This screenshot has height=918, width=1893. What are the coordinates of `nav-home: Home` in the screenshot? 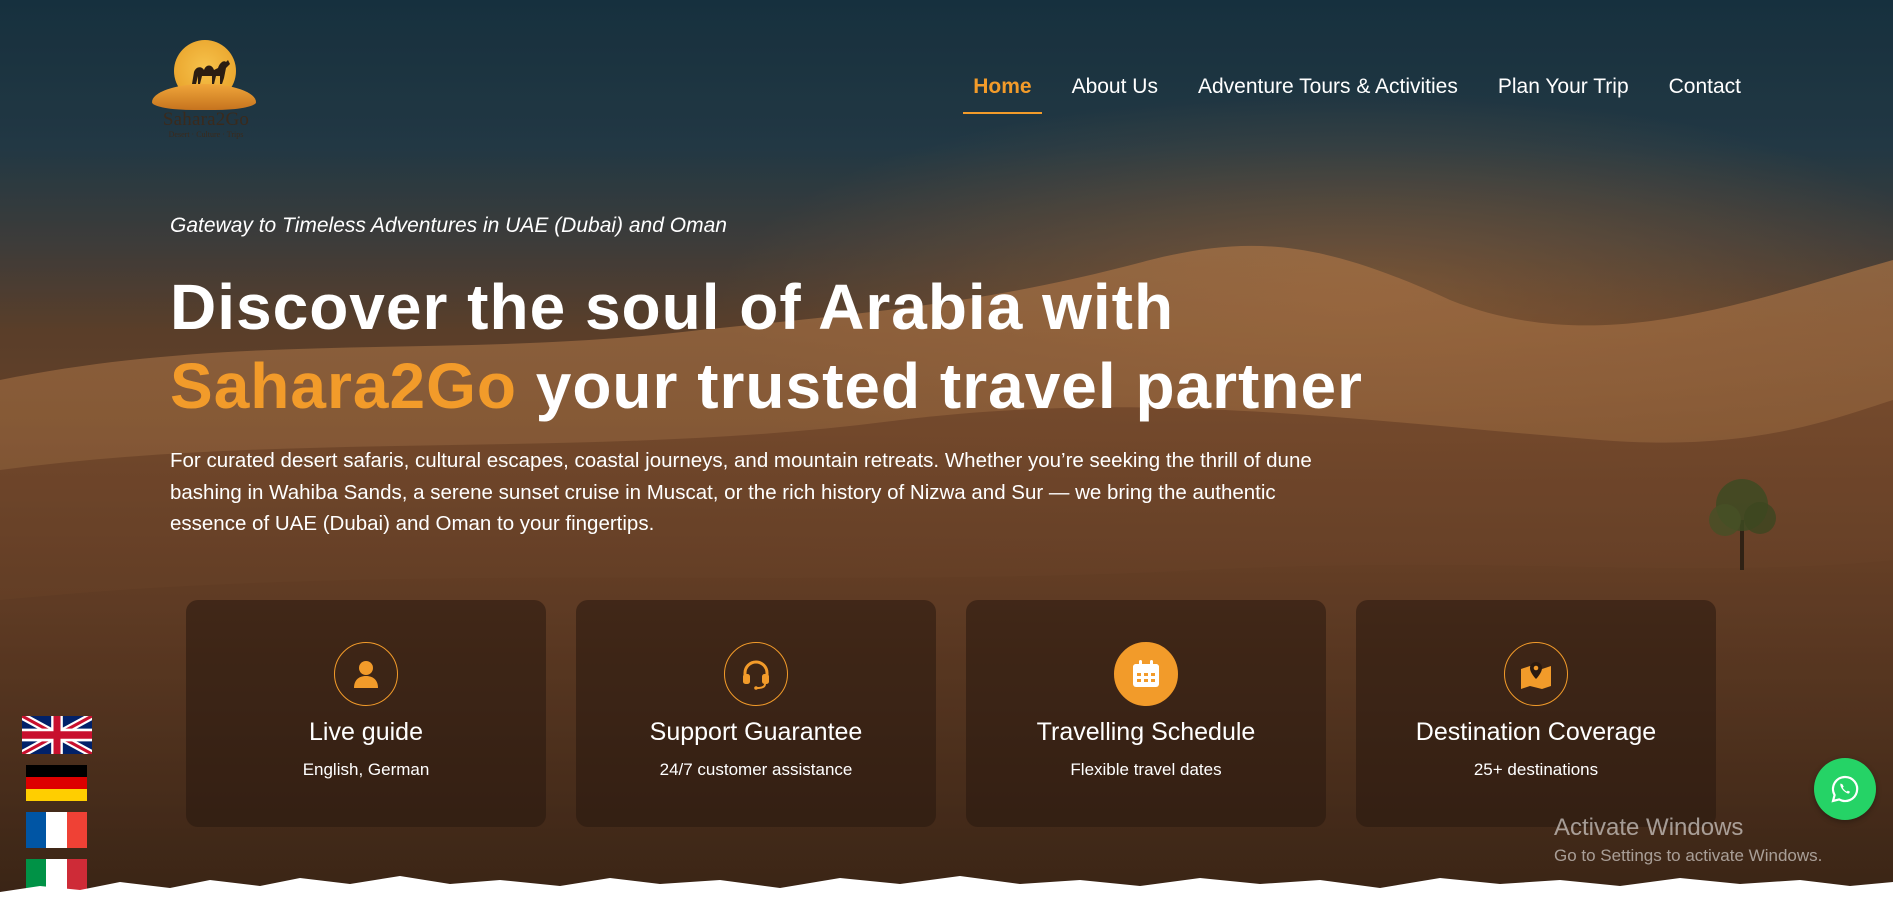 It's located at (1002, 92).